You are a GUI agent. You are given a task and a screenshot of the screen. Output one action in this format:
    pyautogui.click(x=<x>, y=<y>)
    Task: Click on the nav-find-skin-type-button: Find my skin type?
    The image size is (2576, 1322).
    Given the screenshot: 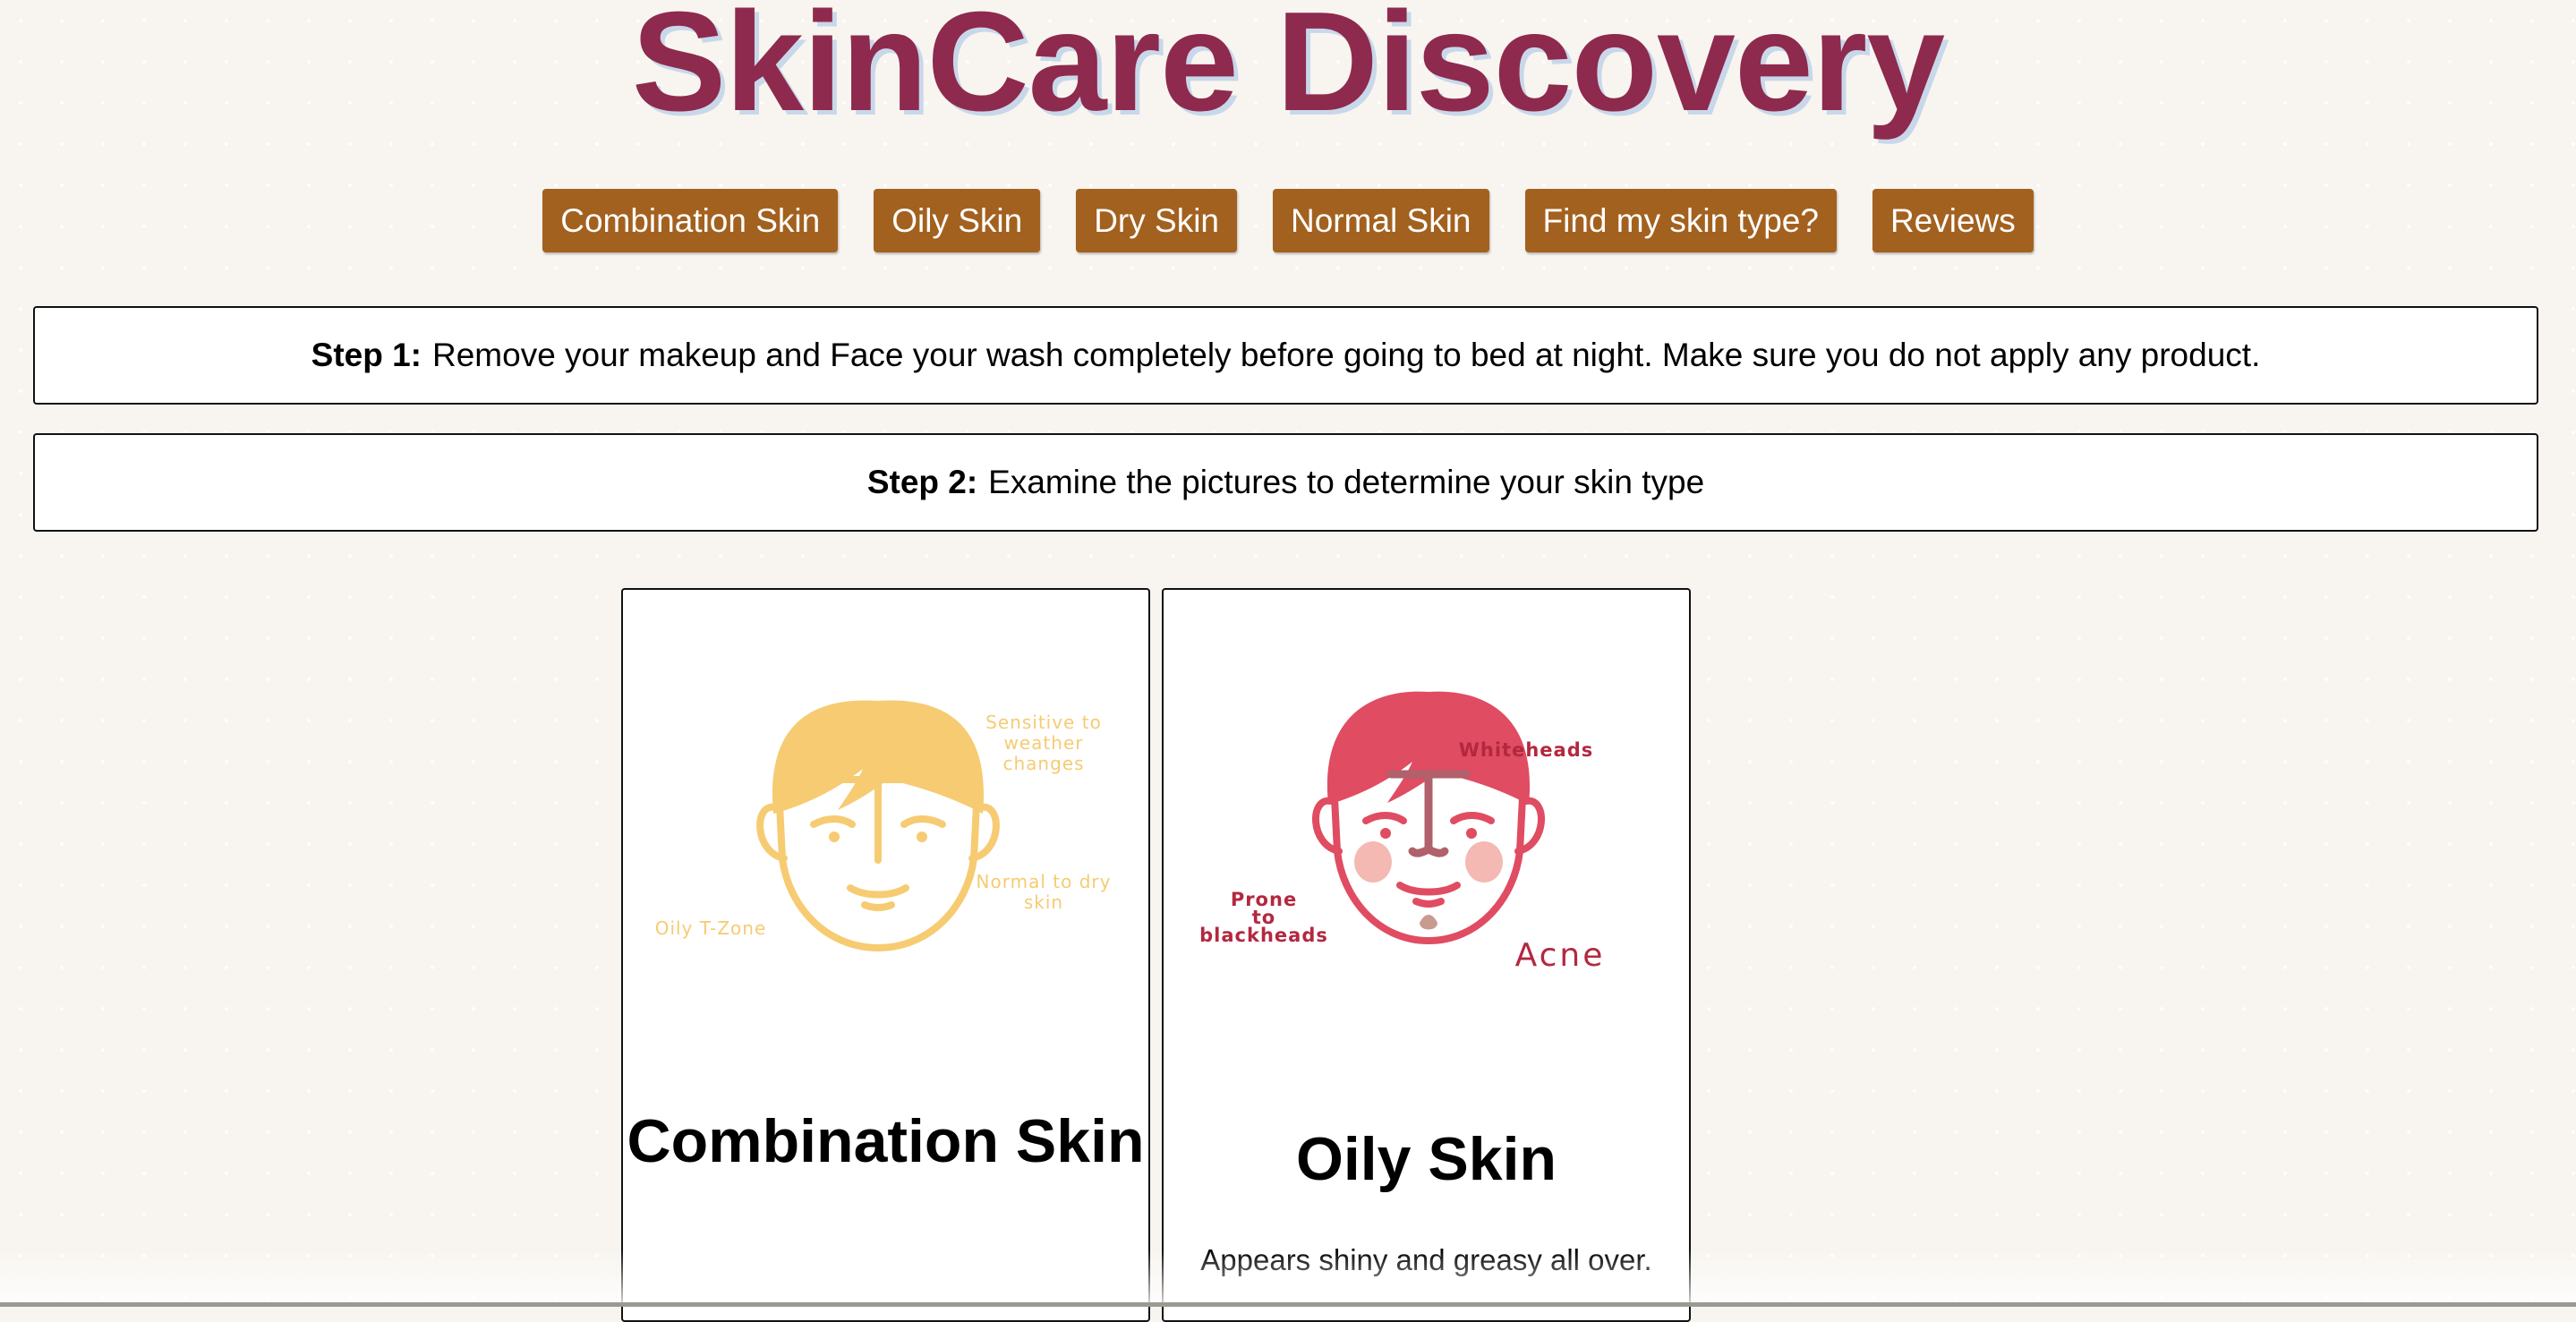 What is the action you would take?
    pyautogui.click(x=1680, y=220)
    